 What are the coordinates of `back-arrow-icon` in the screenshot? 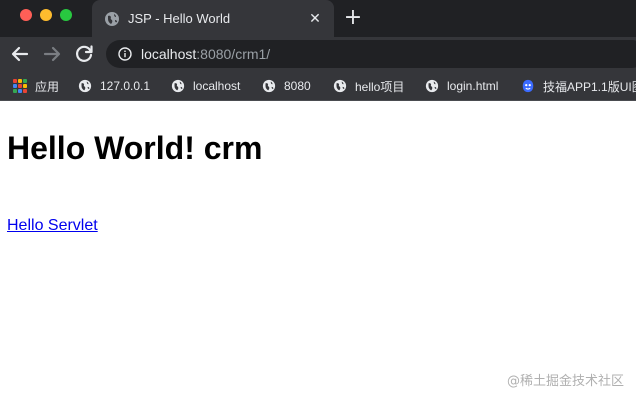 It's located at (20, 54).